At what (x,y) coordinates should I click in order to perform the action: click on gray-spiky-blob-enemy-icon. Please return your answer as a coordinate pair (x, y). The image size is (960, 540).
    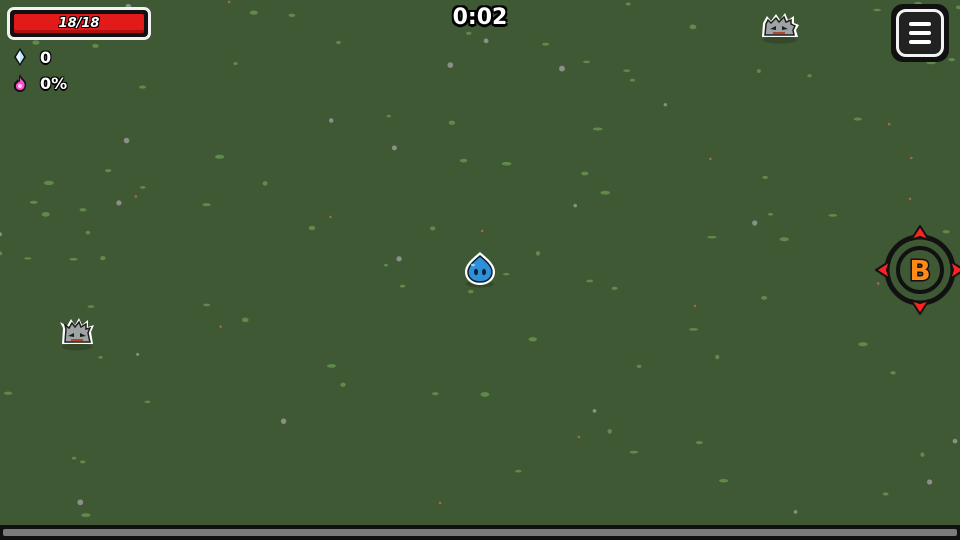
    Looking at the image, I should click on (77, 334).